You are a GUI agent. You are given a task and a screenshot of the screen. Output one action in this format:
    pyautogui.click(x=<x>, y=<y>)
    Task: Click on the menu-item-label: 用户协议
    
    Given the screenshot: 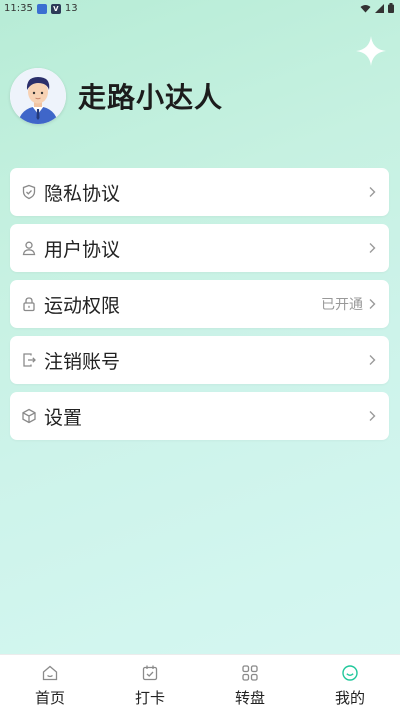 What is the action you would take?
    pyautogui.click(x=82, y=249)
    